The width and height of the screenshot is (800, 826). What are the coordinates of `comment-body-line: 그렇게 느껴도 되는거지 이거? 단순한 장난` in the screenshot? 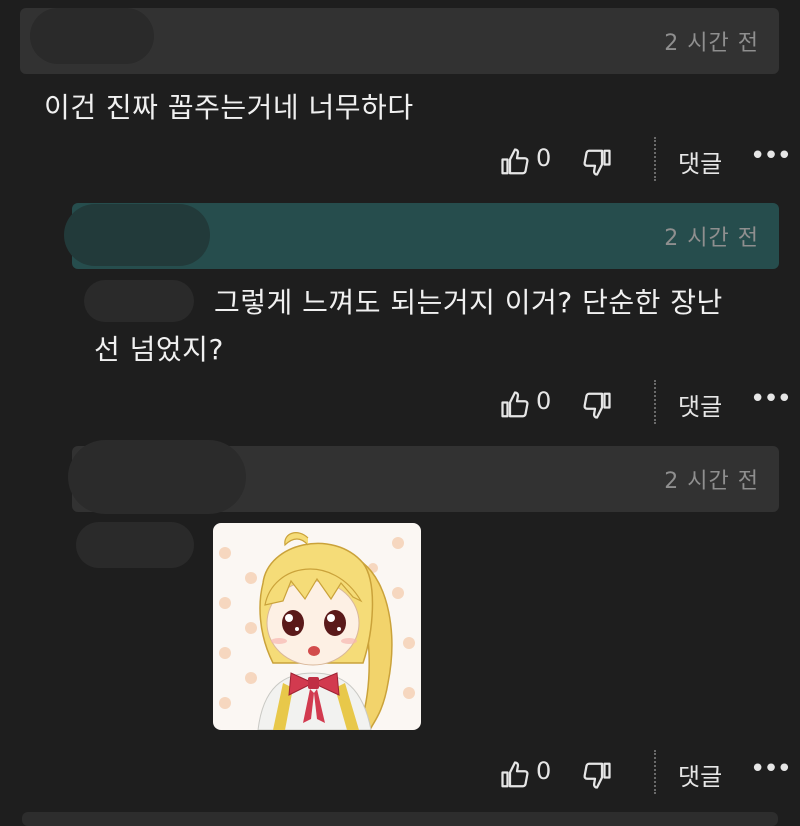 It's located at (468, 302).